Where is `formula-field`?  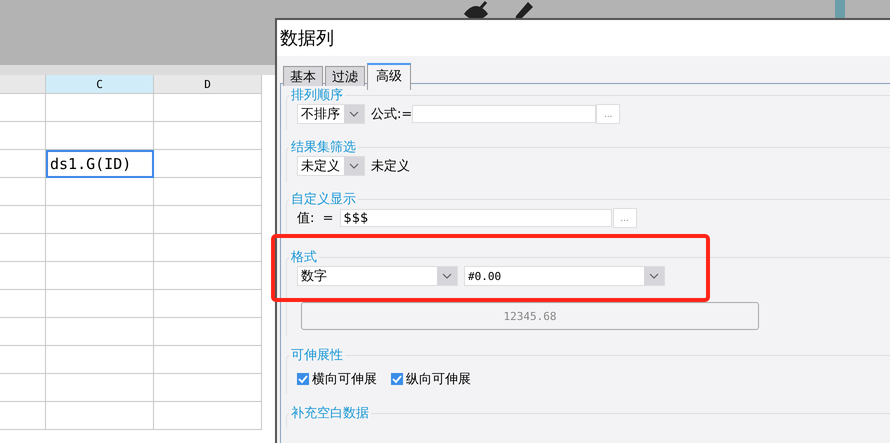
formula-field is located at coordinates (504, 114).